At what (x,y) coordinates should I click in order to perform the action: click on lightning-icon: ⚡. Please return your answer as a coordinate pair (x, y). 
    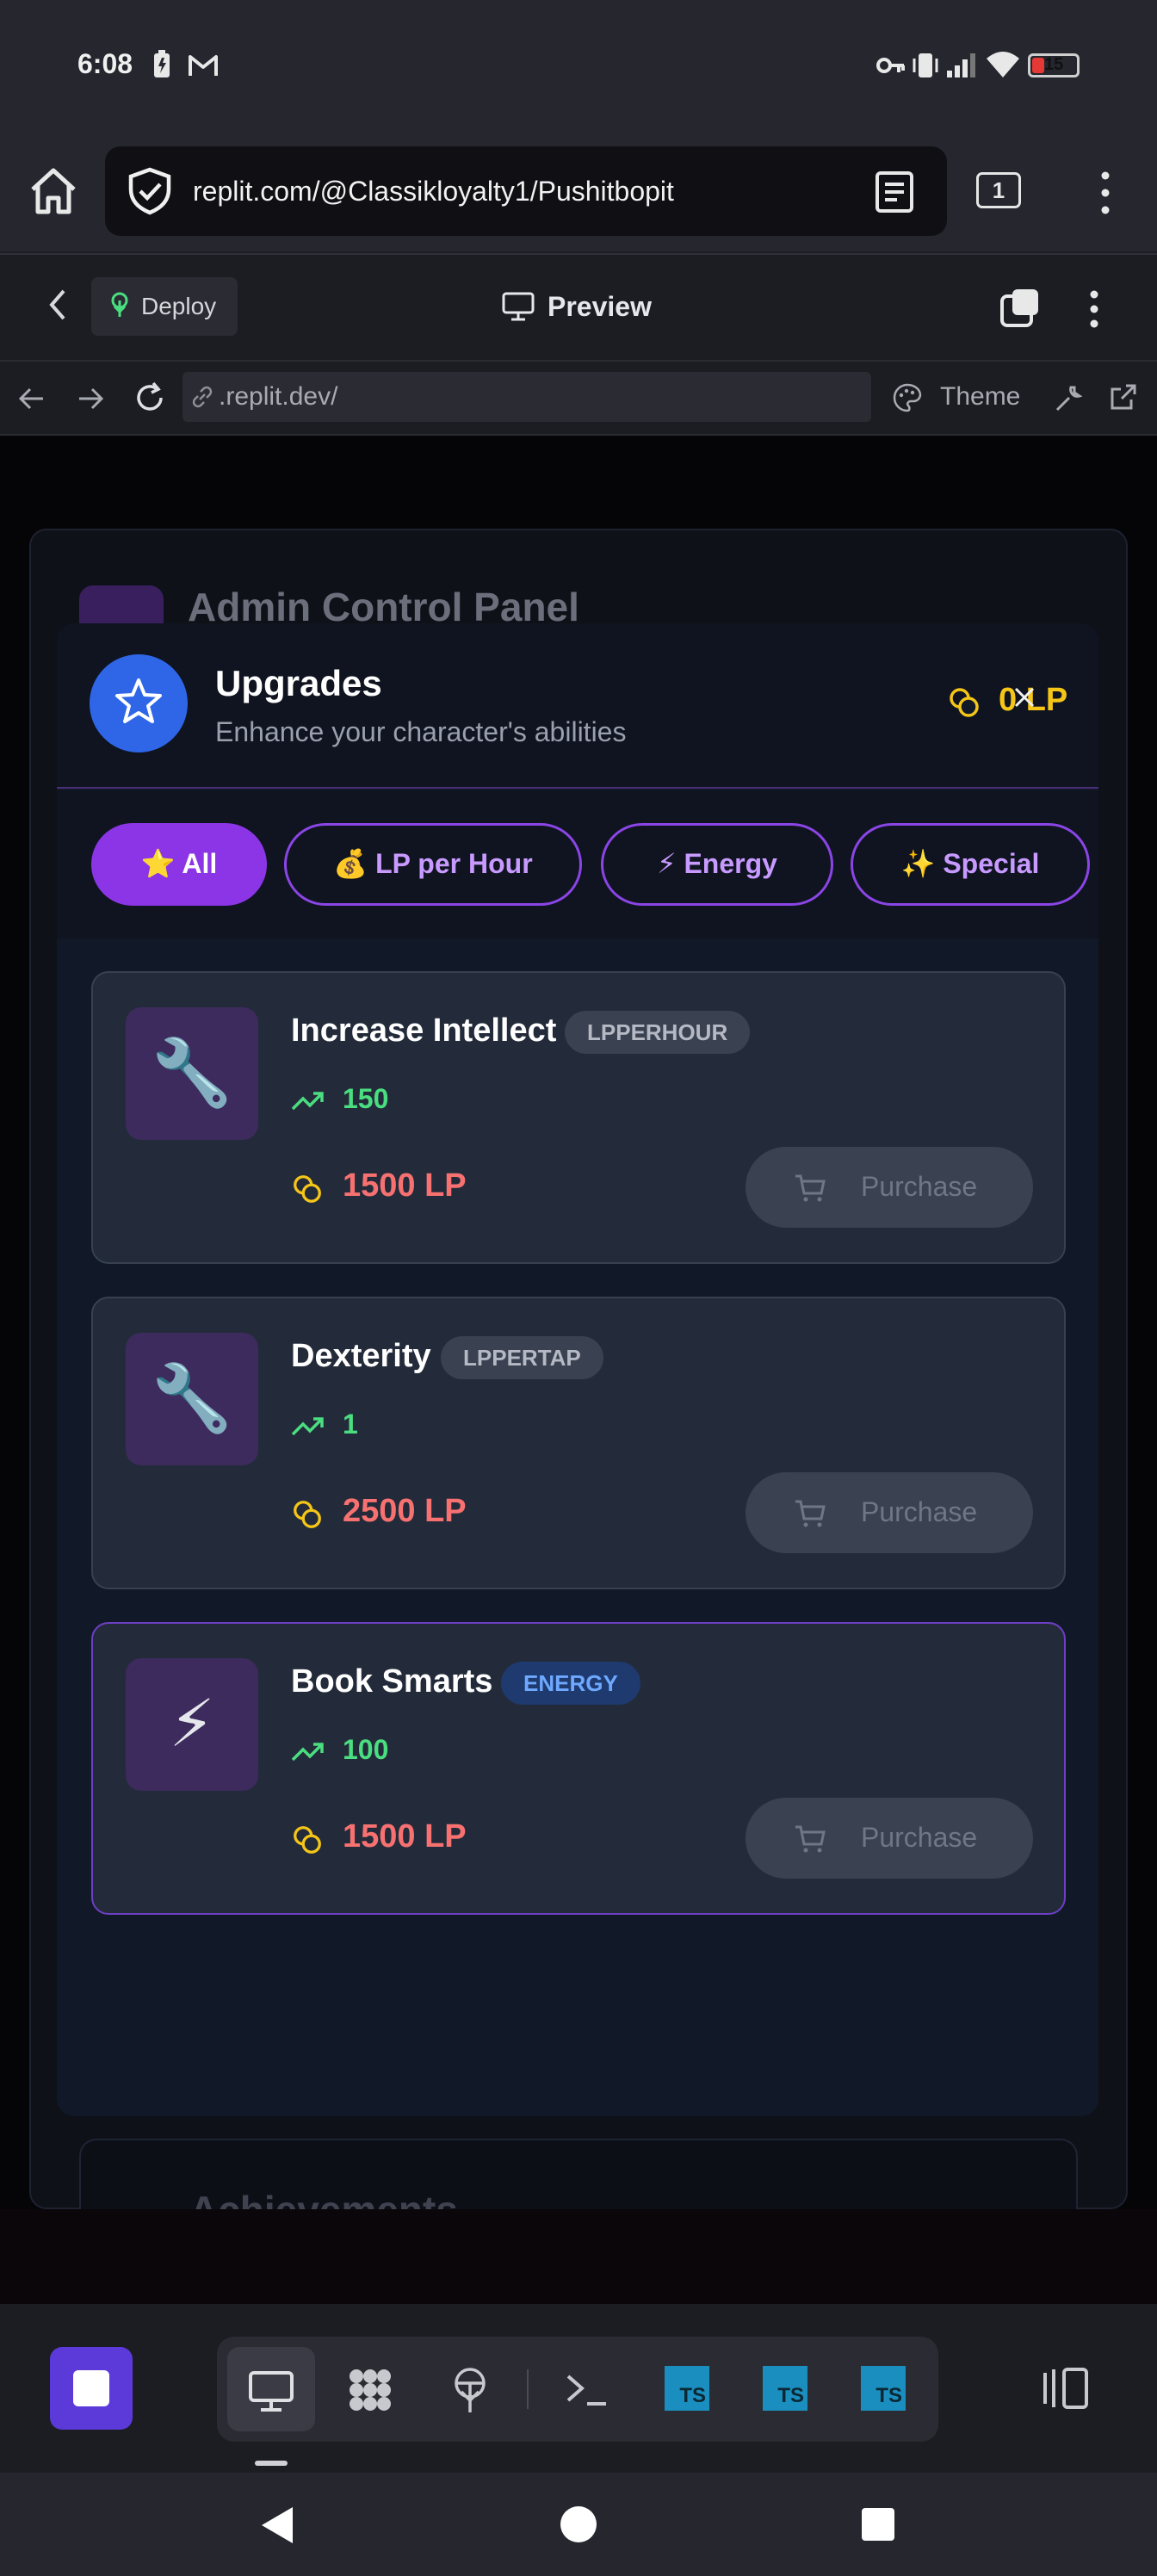
    Looking at the image, I should click on (192, 1725).